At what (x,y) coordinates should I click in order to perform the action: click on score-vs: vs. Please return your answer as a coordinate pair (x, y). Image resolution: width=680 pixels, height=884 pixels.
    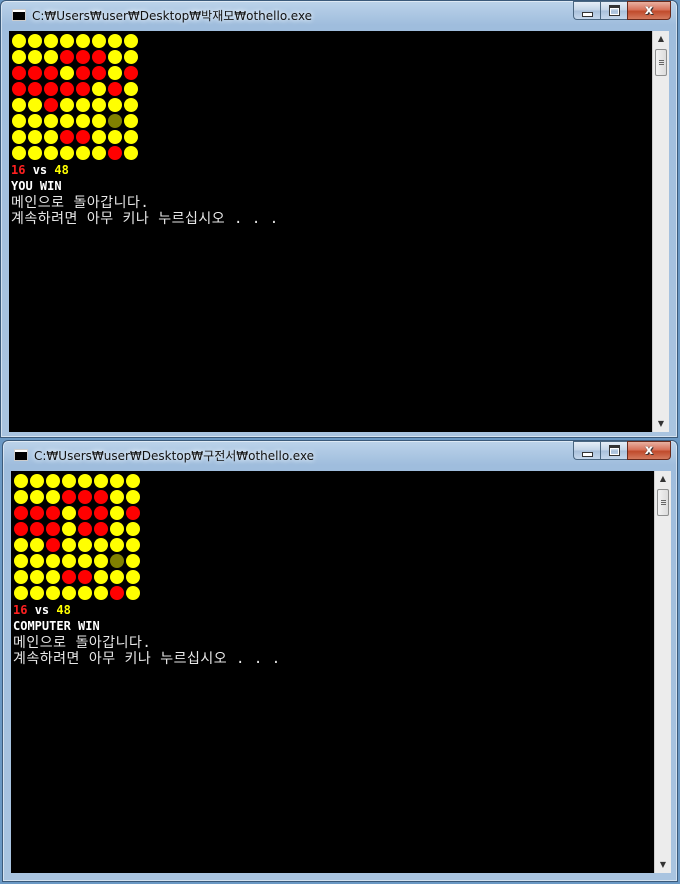
    Looking at the image, I should click on (40, 170).